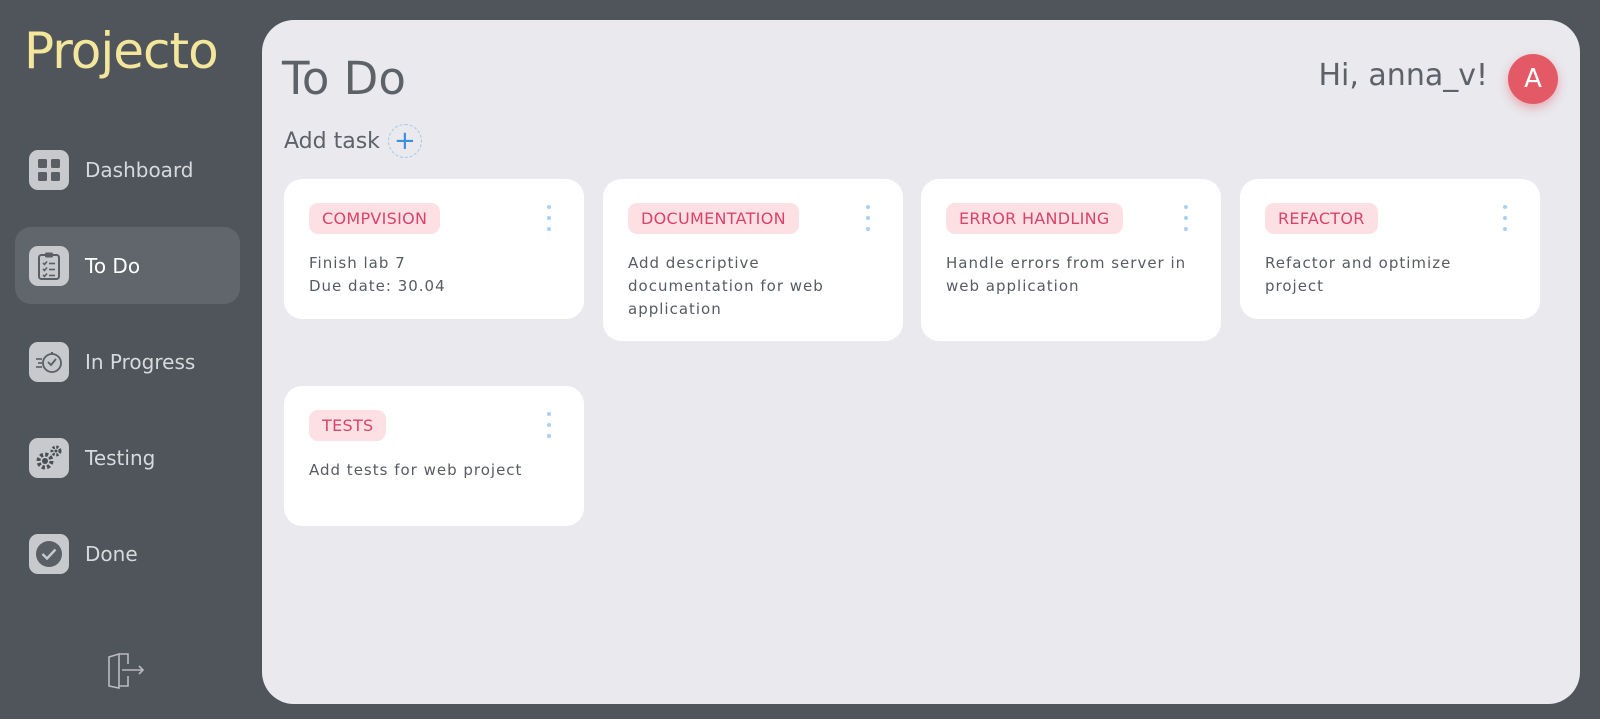 The height and width of the screenshot is (719, 1600). What do you see at coordinates (1321, 218) in the screenshot?
I see `task-tag: REFACTOR` at bounding box center [1321, 218].